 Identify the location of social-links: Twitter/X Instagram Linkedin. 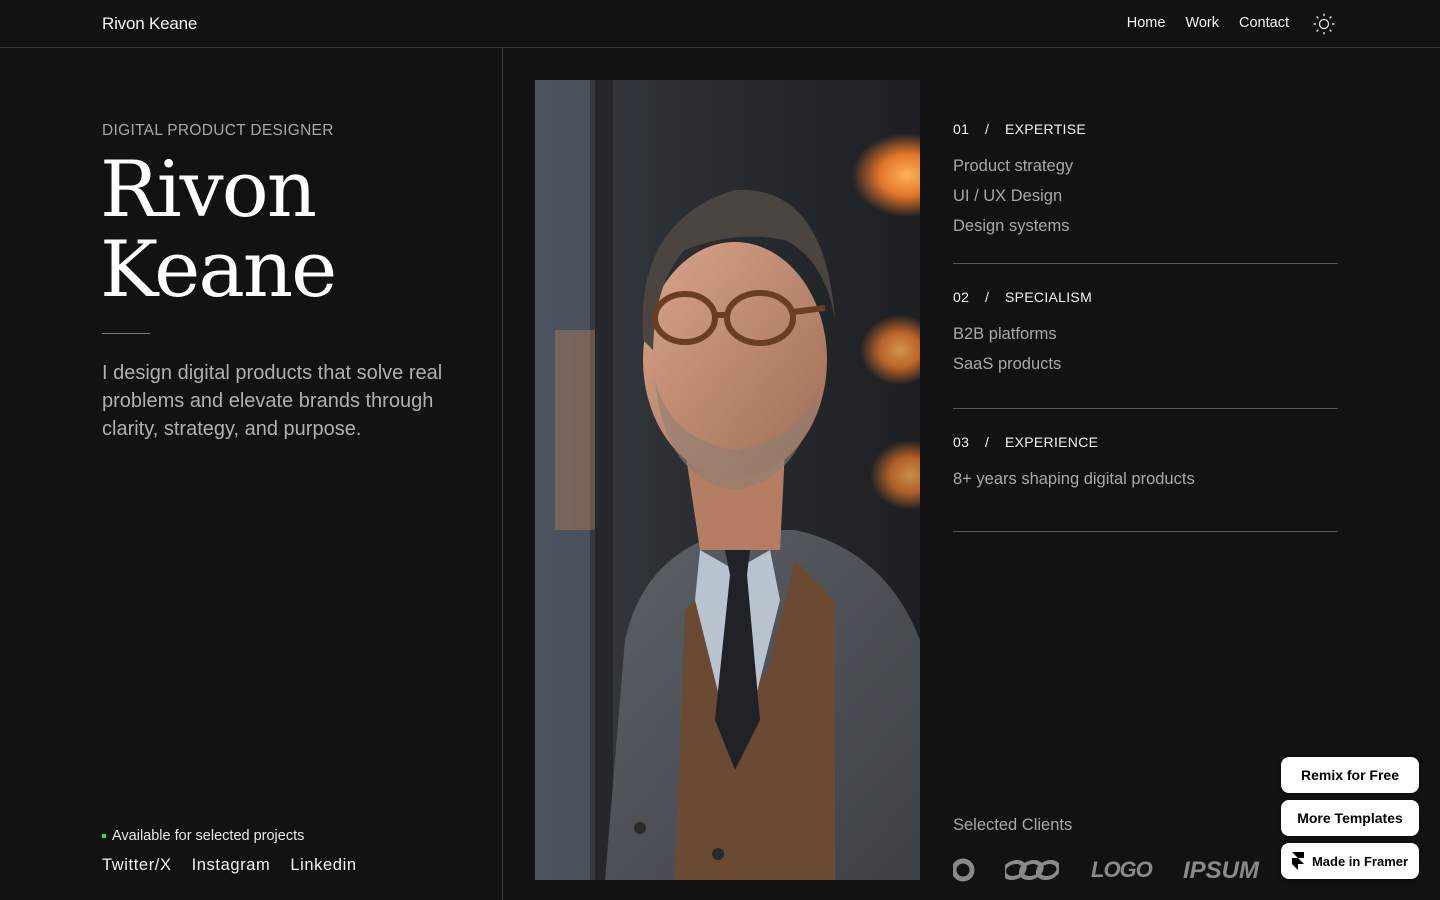
(229, 865).